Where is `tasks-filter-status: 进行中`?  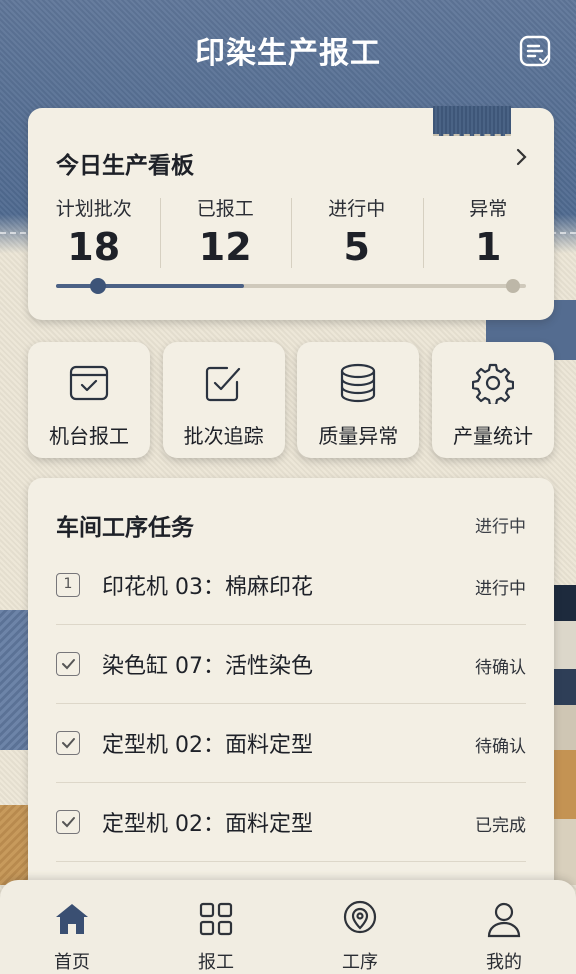 tasks-filter-status: 进行中 is located at coordinates (500, 524).